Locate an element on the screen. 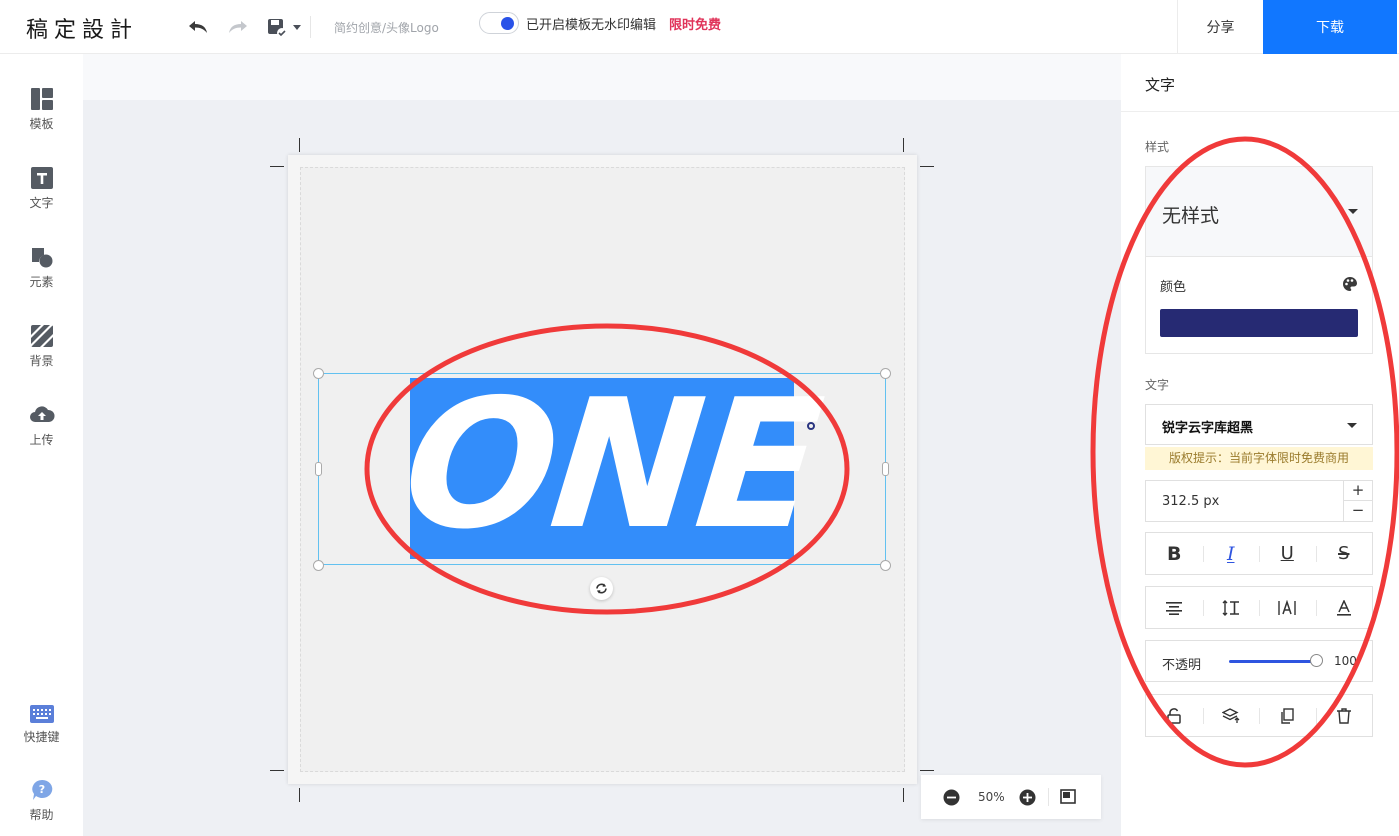 Image resolution: width=1399 pixels, height=836 pixels. letter-spacing-icon is located at coordinates (1287, 607).